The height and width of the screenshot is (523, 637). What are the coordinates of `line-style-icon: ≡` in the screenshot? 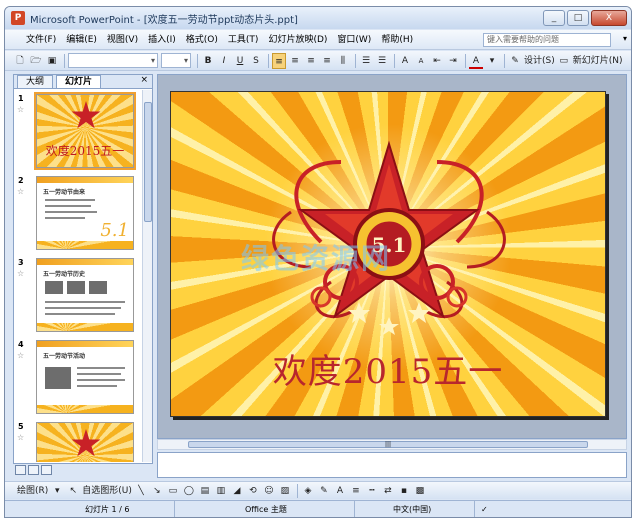 It's located at (356, 491).